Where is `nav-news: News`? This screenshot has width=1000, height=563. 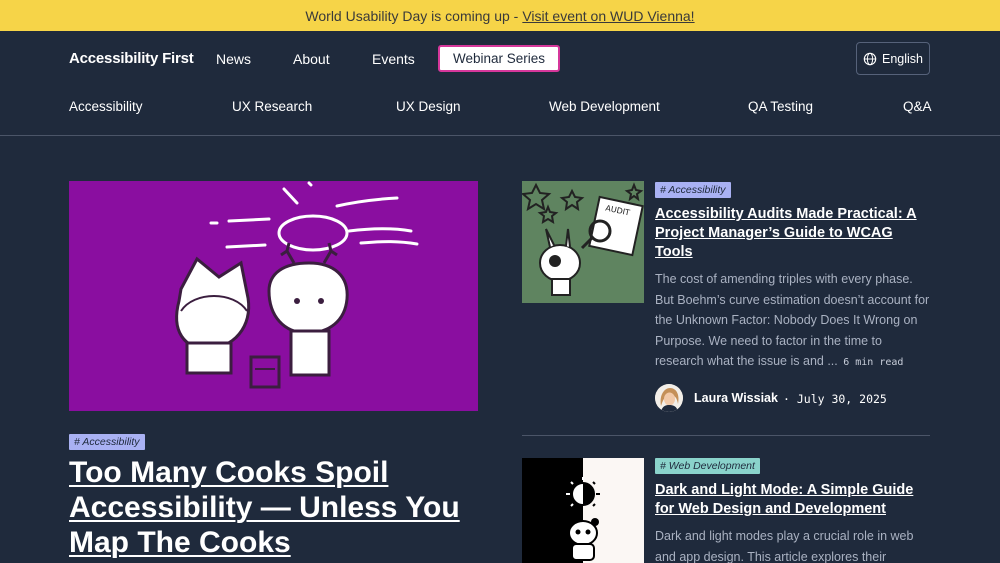 nav-news: News is located at coordinates (233, 59).